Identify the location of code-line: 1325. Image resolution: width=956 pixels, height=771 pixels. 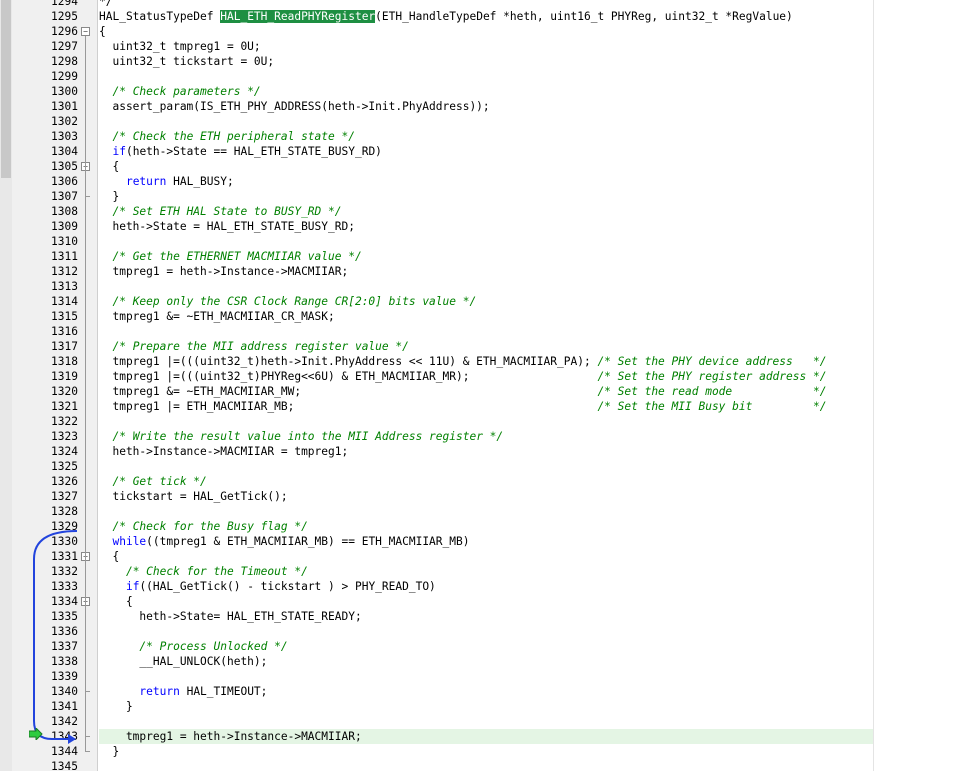
(478, 466).